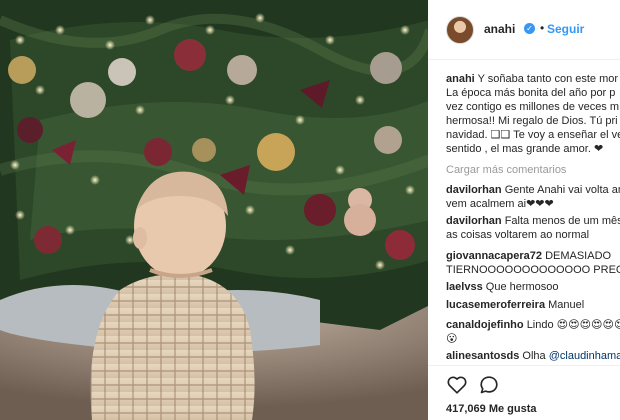 This screenshot has width=620, height=420. I want to click on comment-username: canaldojefinho, so click(485, 325).